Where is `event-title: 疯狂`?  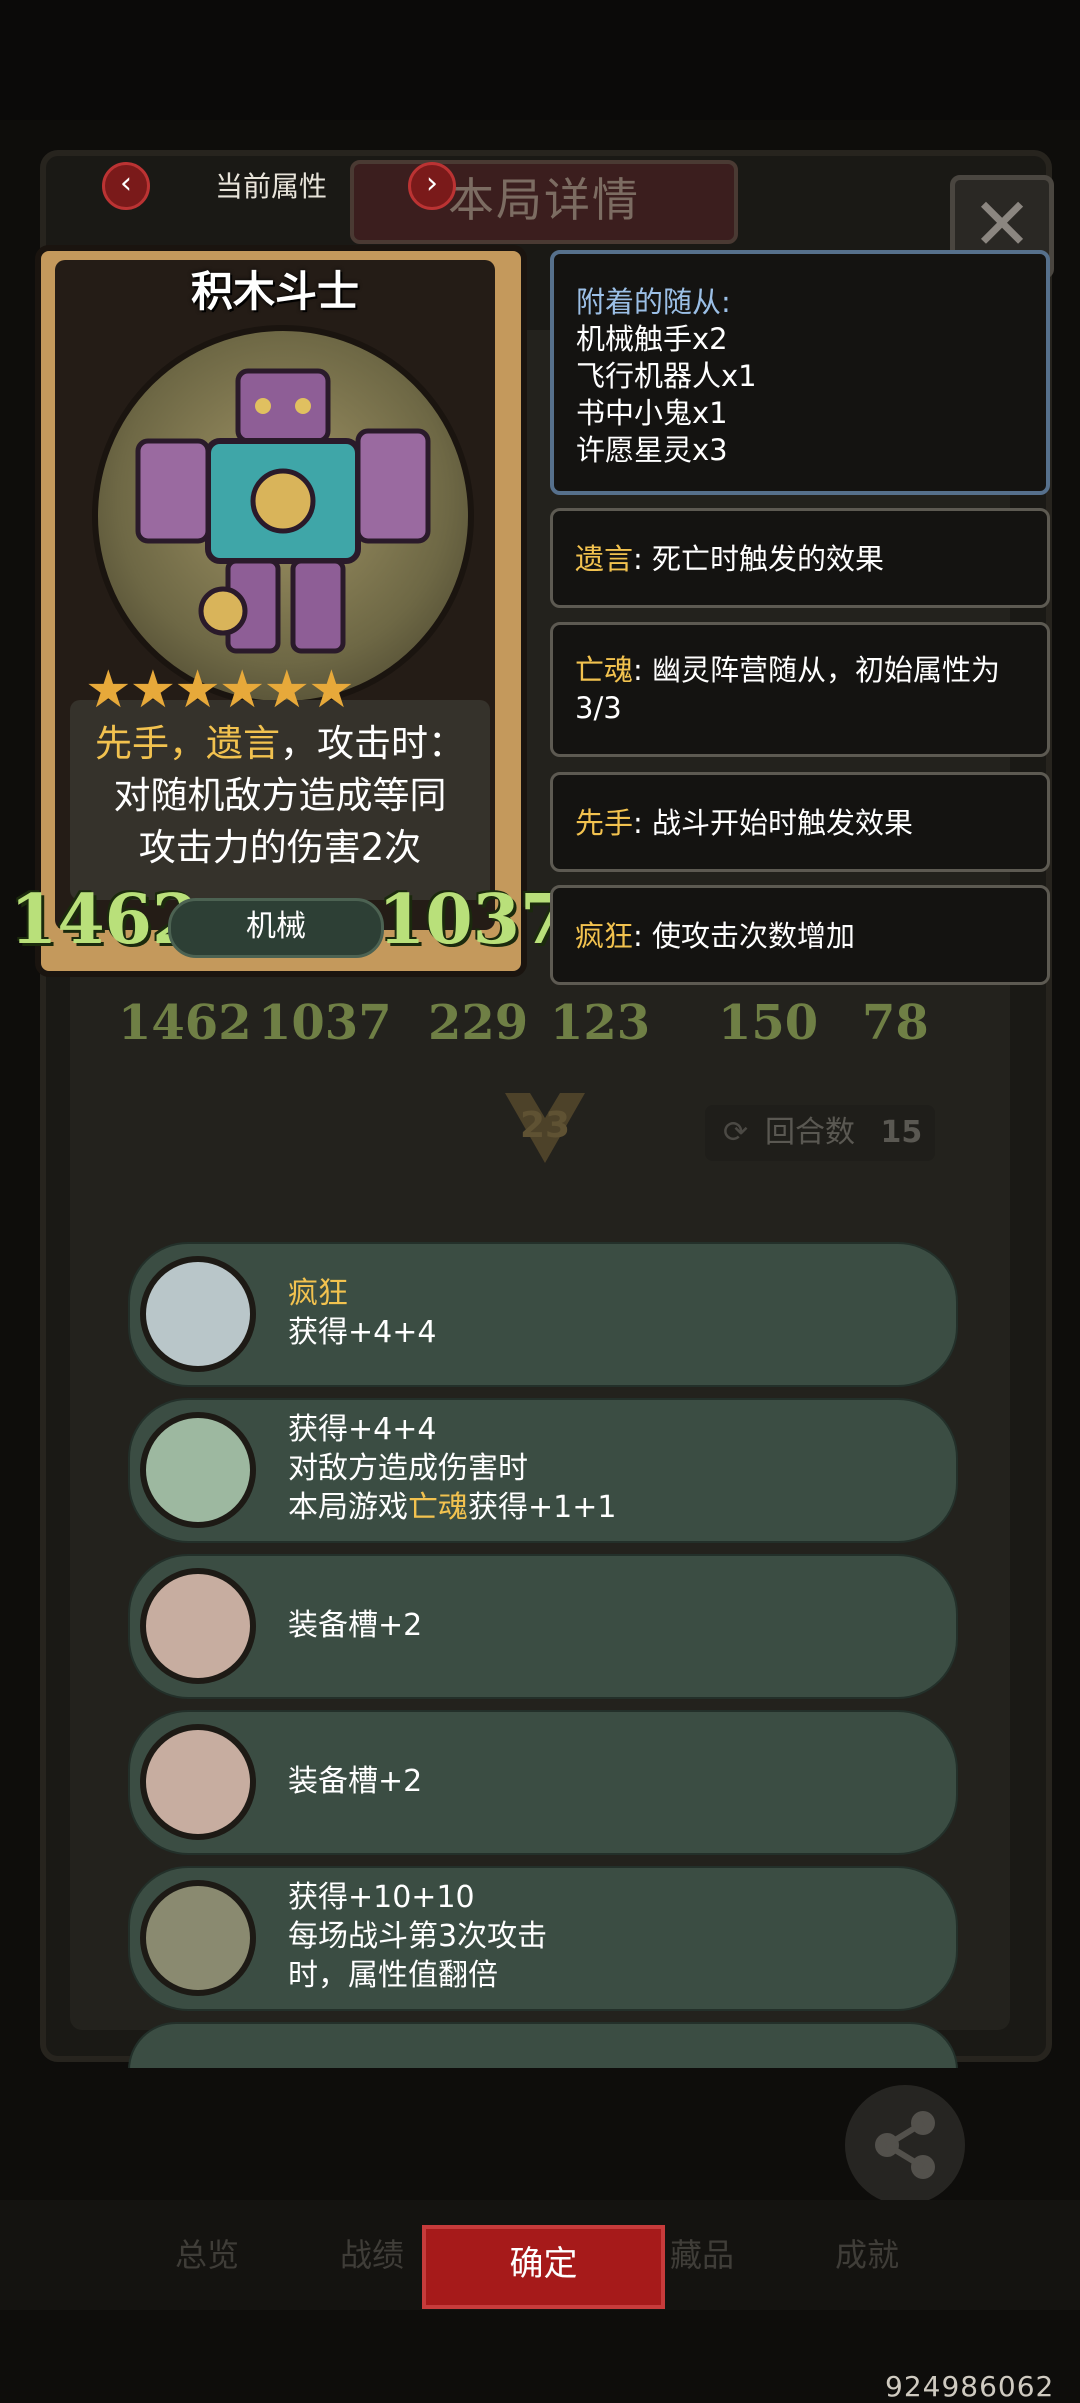
event-title: 疯狂 is located at coordinates (318, 1293).